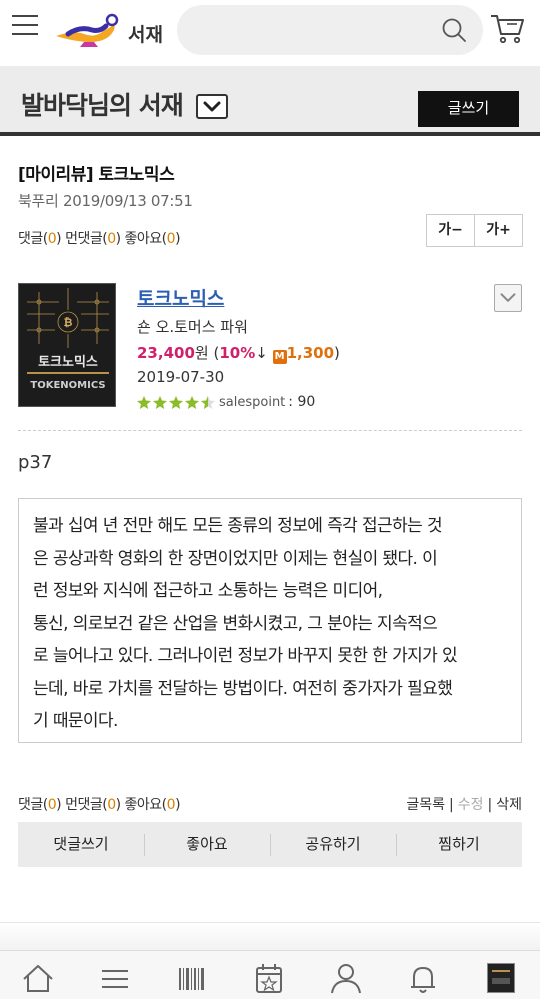 The width and height of the screenshot is (540, 999). I want to click on book-price: 23,400원 (10%↓ M 1,300), so click(238, 354).